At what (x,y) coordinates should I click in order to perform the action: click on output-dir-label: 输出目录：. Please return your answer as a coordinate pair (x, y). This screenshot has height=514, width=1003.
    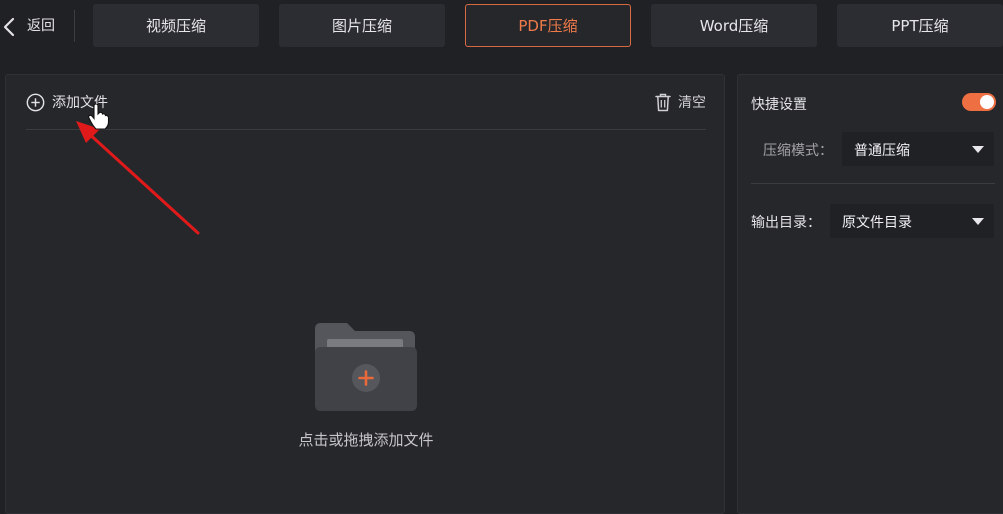
    Looking at the image, I should click on (786, 223).